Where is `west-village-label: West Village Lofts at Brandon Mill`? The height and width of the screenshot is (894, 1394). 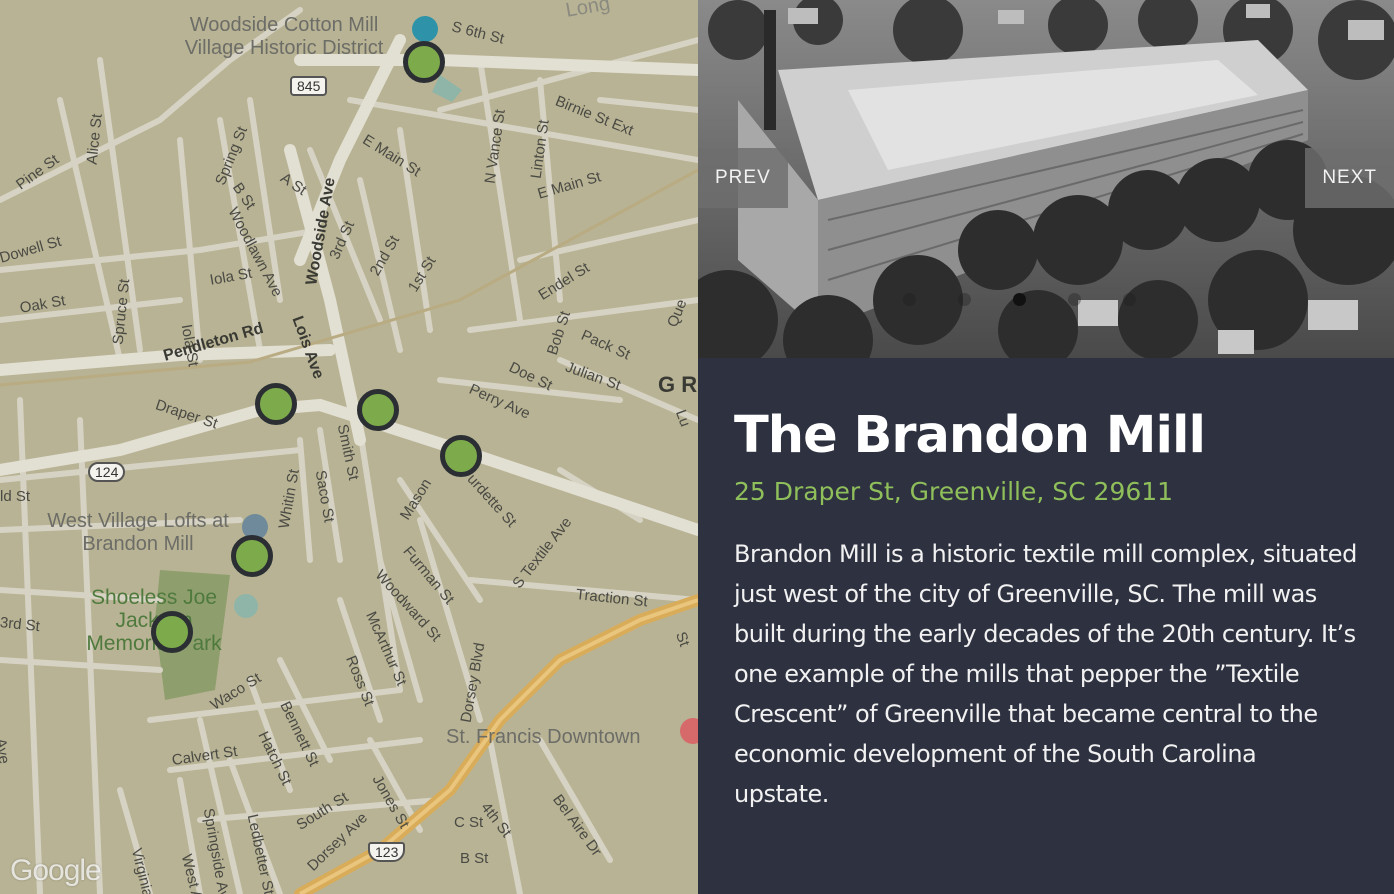 west-village-label: West Village Lofts at Brandon Mill is located at coordinates (138, 532).